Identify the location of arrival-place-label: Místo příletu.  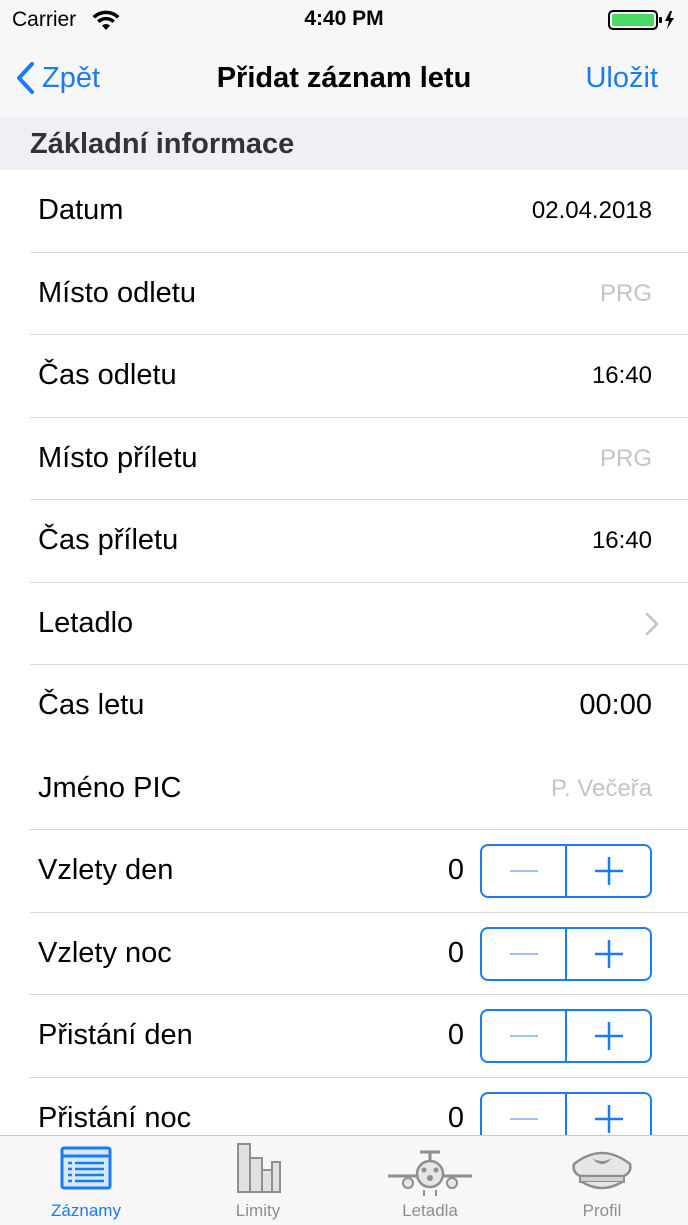
(118, 457).